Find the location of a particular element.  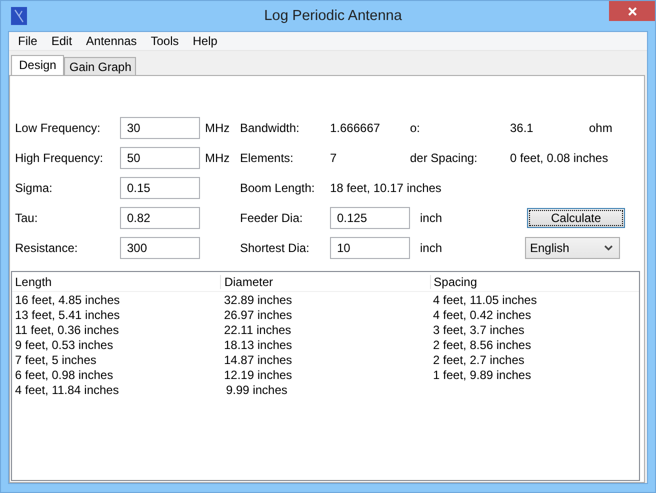

antenna-icon is located at coordinates (19, 16).